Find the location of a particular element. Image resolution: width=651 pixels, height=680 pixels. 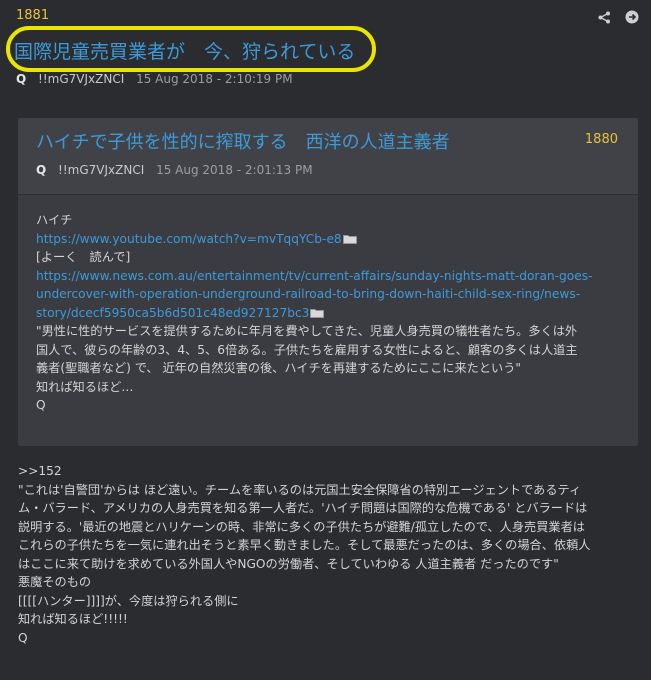

quoted-post-author: Q is located at coordinates (41, 170).